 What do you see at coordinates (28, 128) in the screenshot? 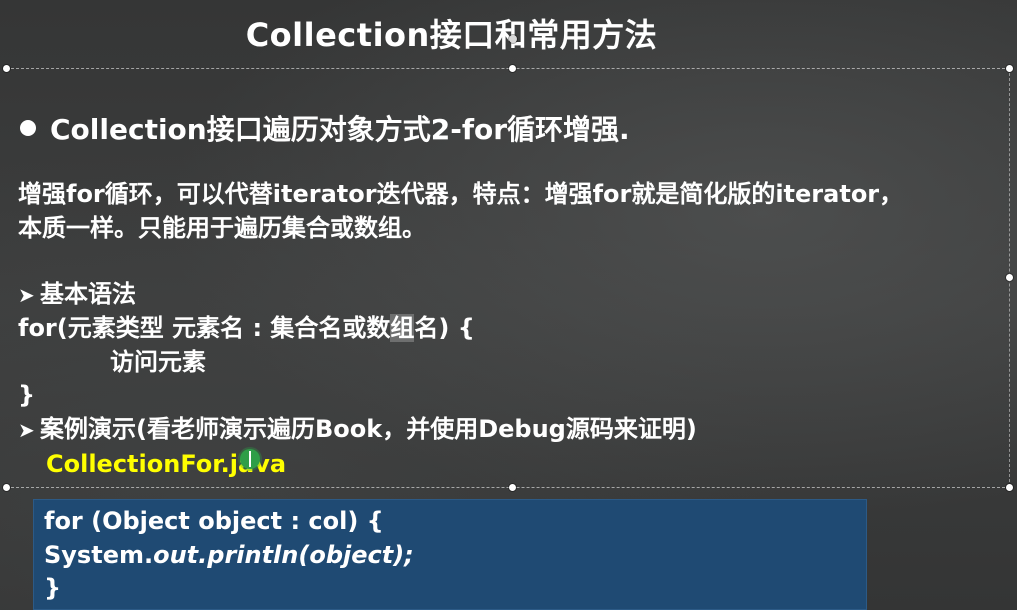
I see `filled-circle-bullet-icon` at bounding box center [28, 128].